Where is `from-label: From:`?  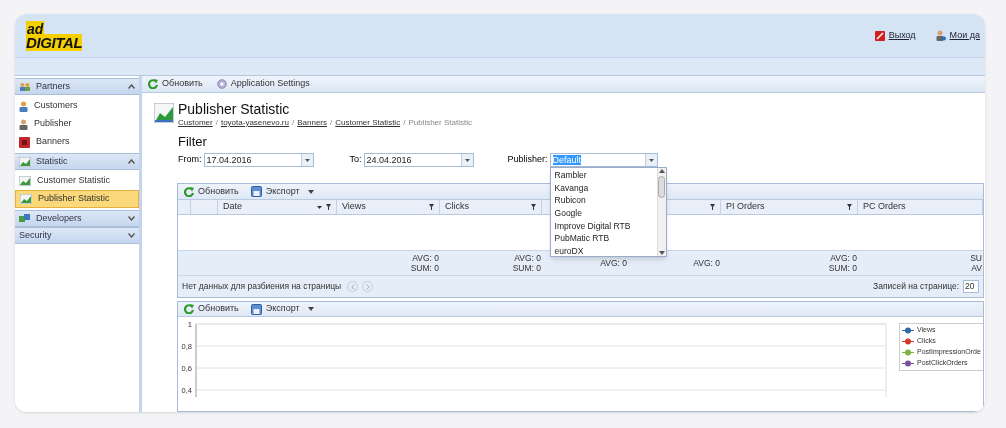
from-label: From: is located at coordinates (190, 160).